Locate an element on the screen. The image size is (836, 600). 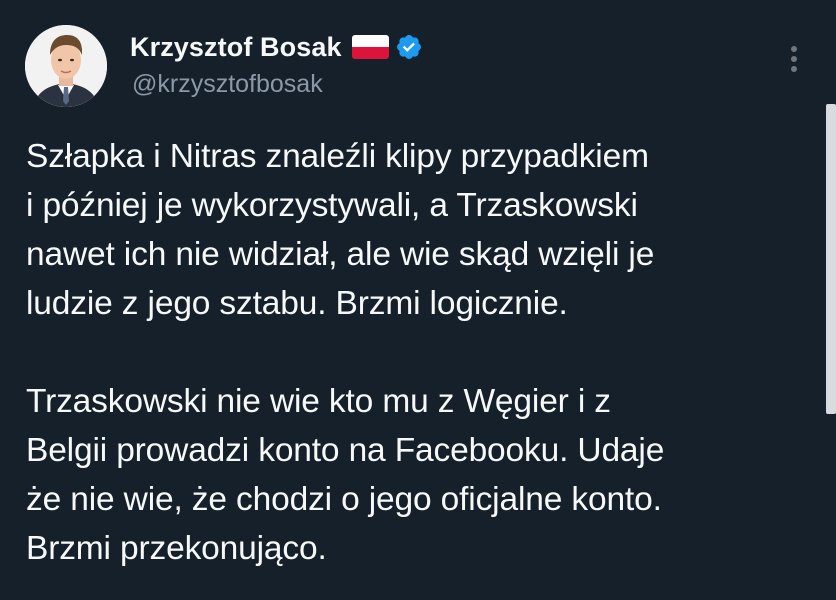
avatar is located at coordinates (66, 66).